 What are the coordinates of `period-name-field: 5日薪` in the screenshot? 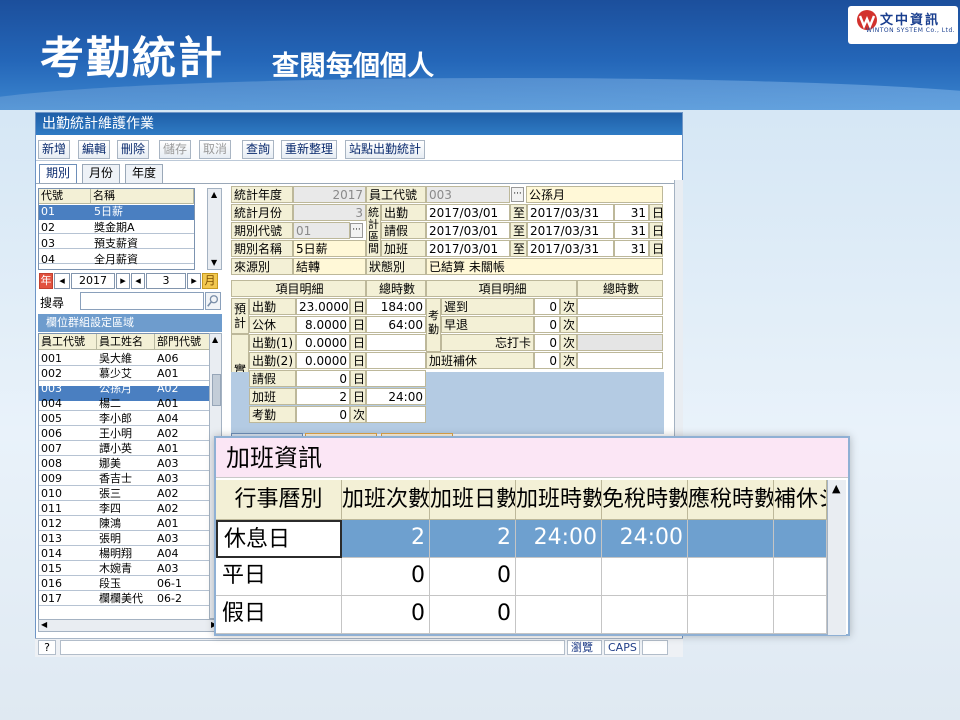 It's located at (329, 248).